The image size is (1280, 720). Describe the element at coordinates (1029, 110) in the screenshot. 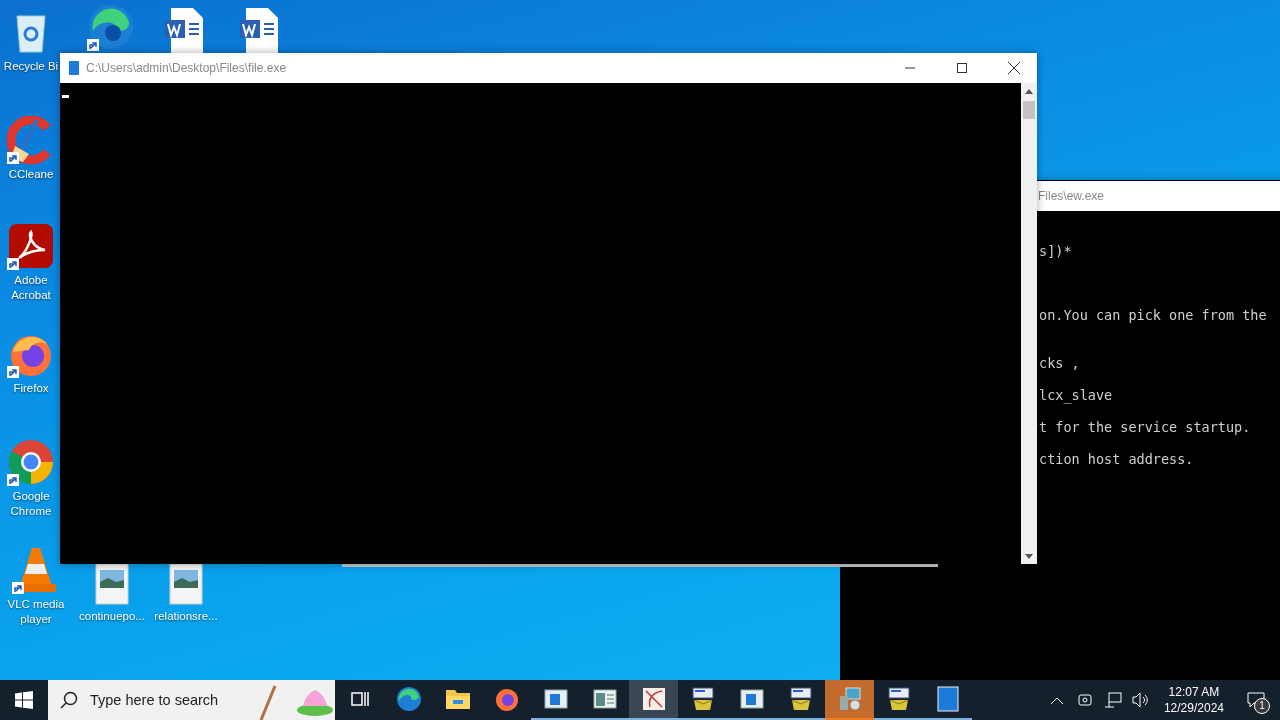

I see `scroll-thumb` at that location.